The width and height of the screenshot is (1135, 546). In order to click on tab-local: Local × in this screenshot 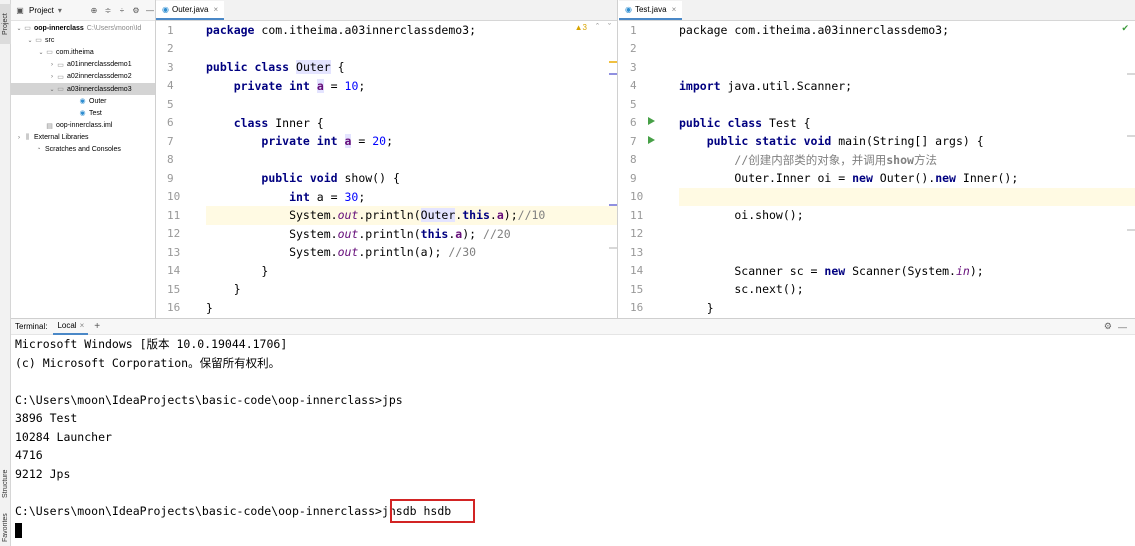, I will do `click(71, 327)`.